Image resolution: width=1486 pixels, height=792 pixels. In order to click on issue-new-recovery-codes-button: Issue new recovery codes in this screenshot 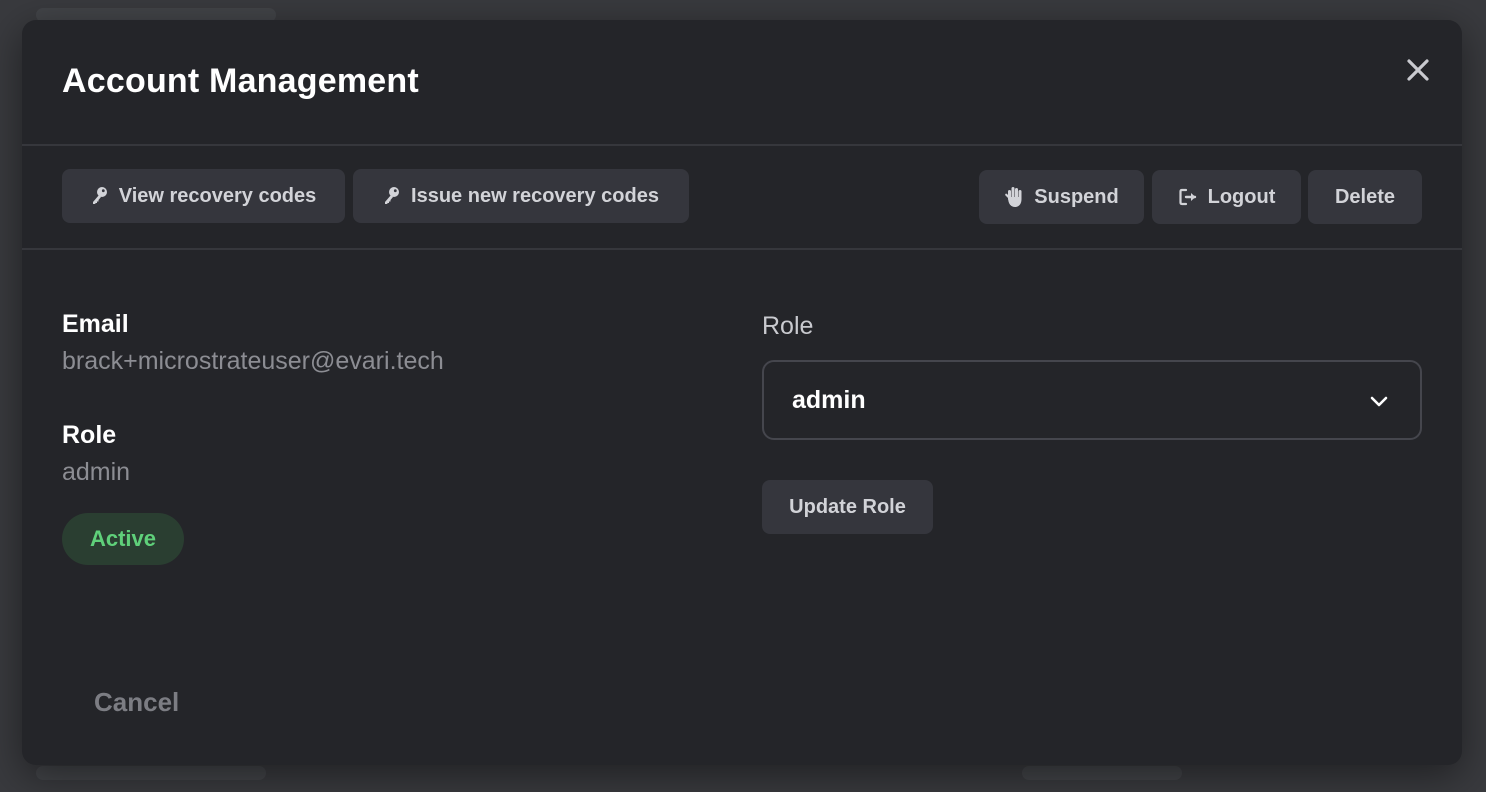, I will do `click(521, 196)`.